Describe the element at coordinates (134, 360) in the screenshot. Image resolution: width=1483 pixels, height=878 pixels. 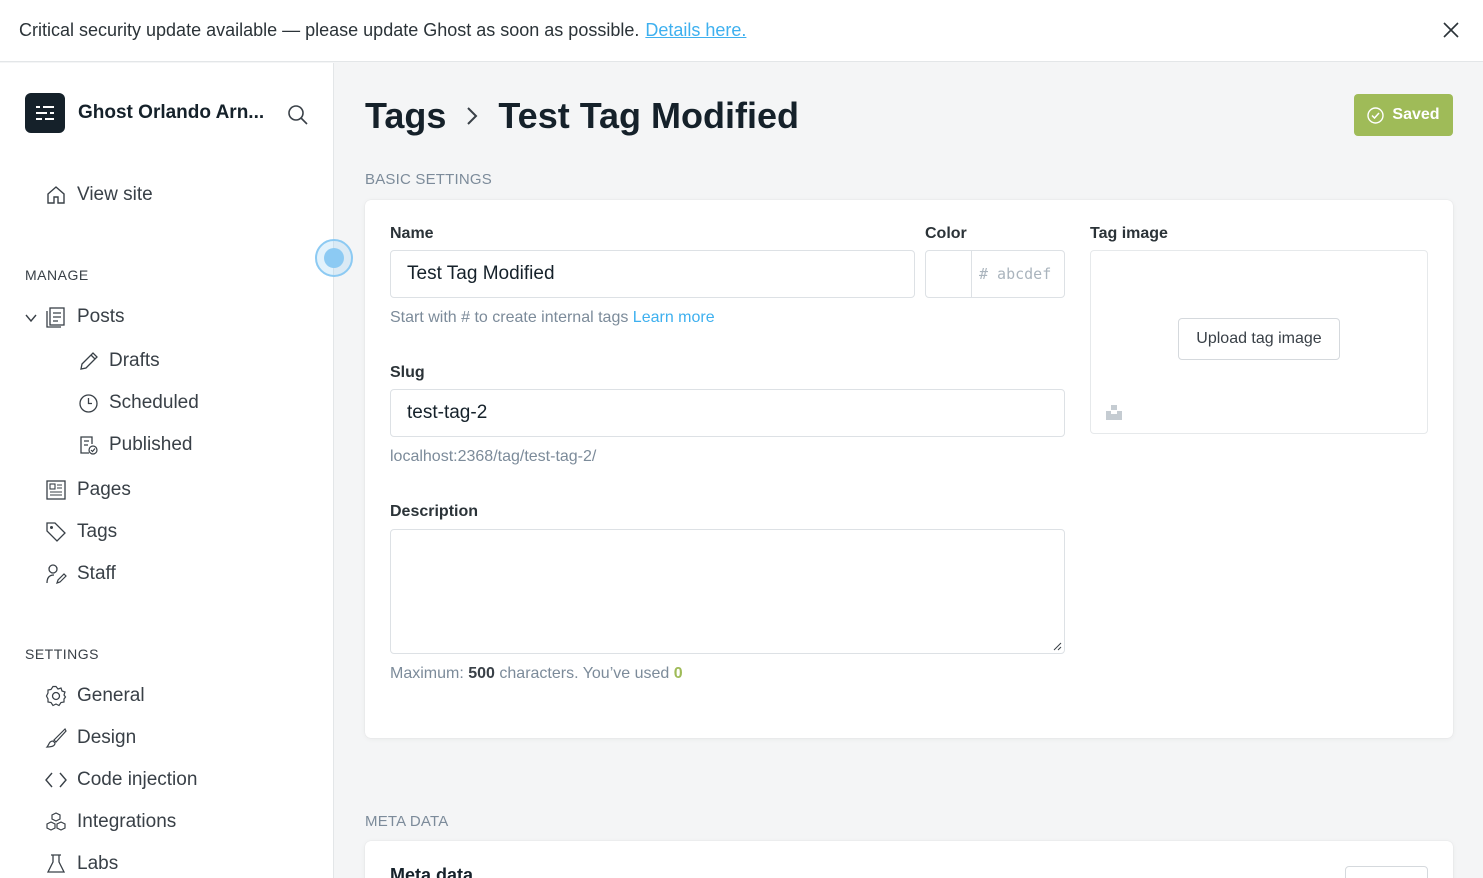
I see `drafts-label: Drafts` at that location.